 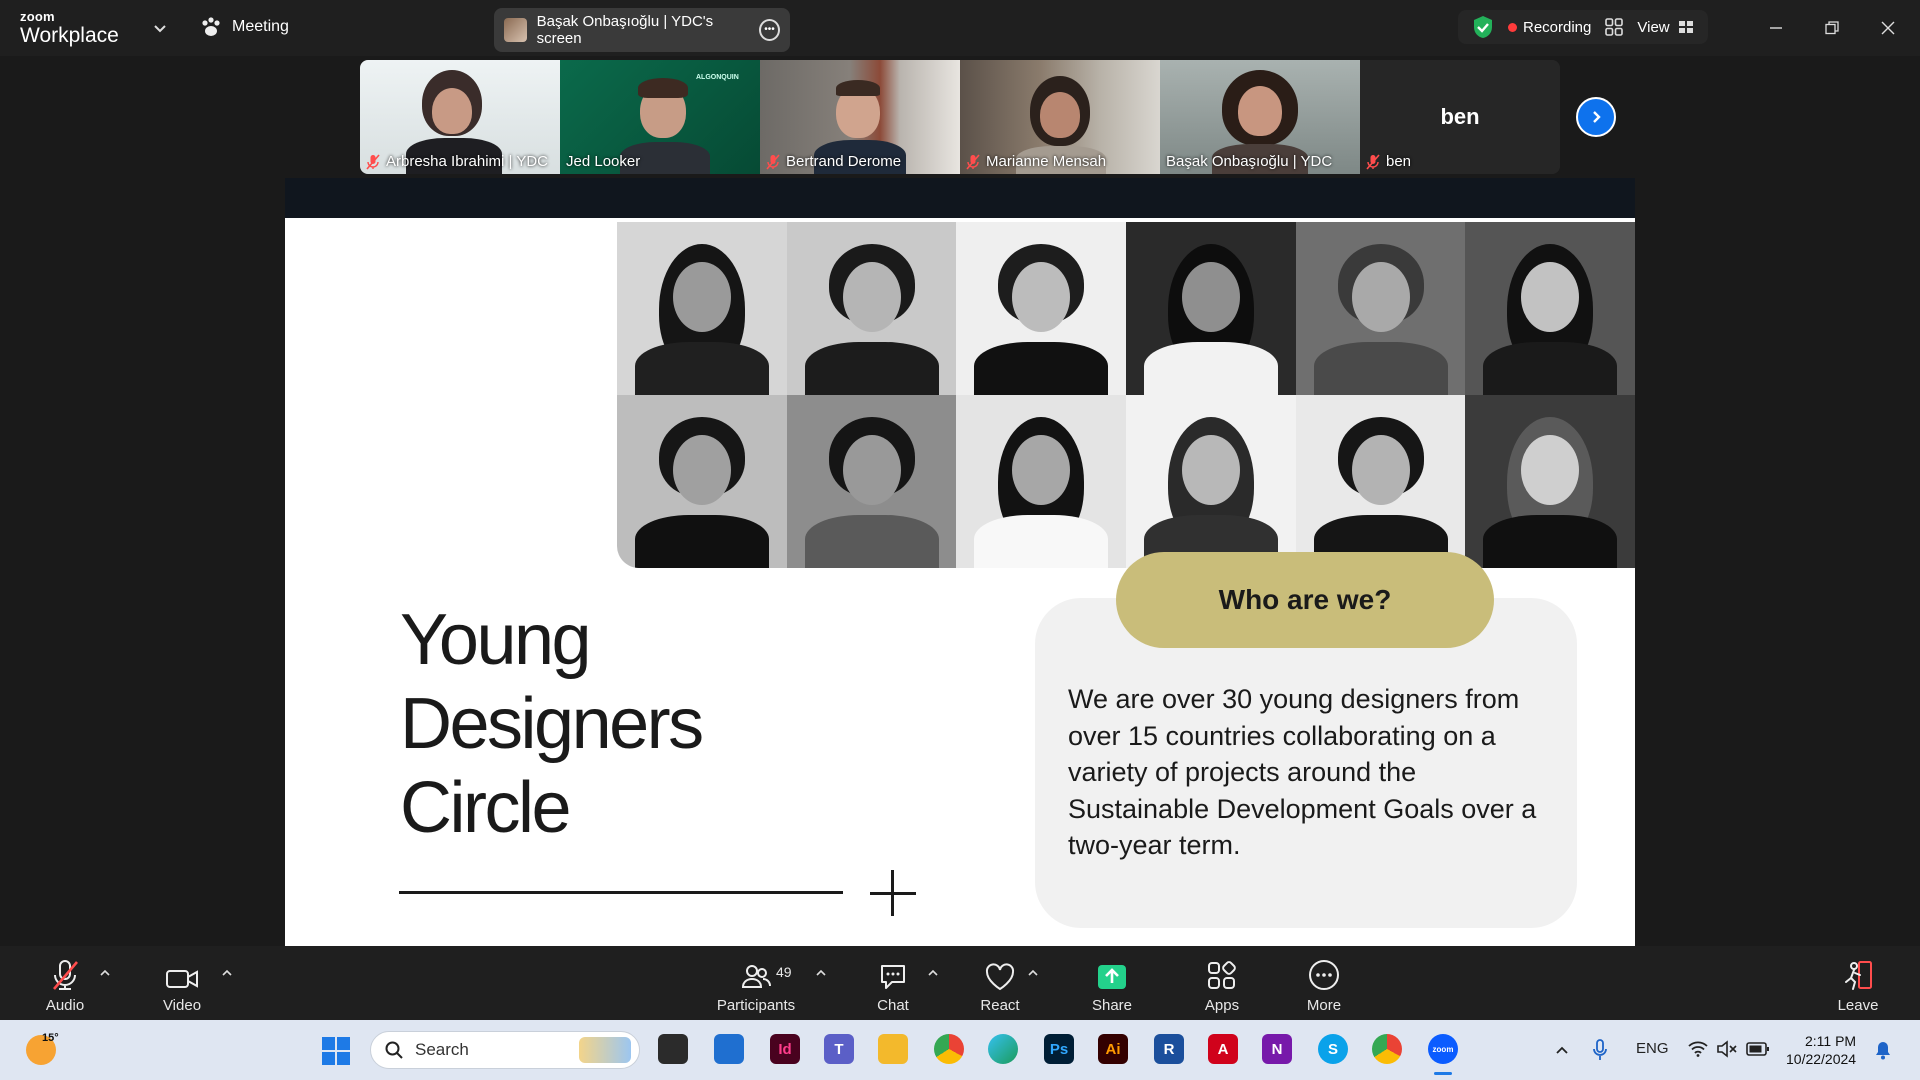 What do you see at coordinates (69, 28) in the screenshot?
I see `zoom-workplace-logo: zoom Workplace` at bounding box center [69, 28].